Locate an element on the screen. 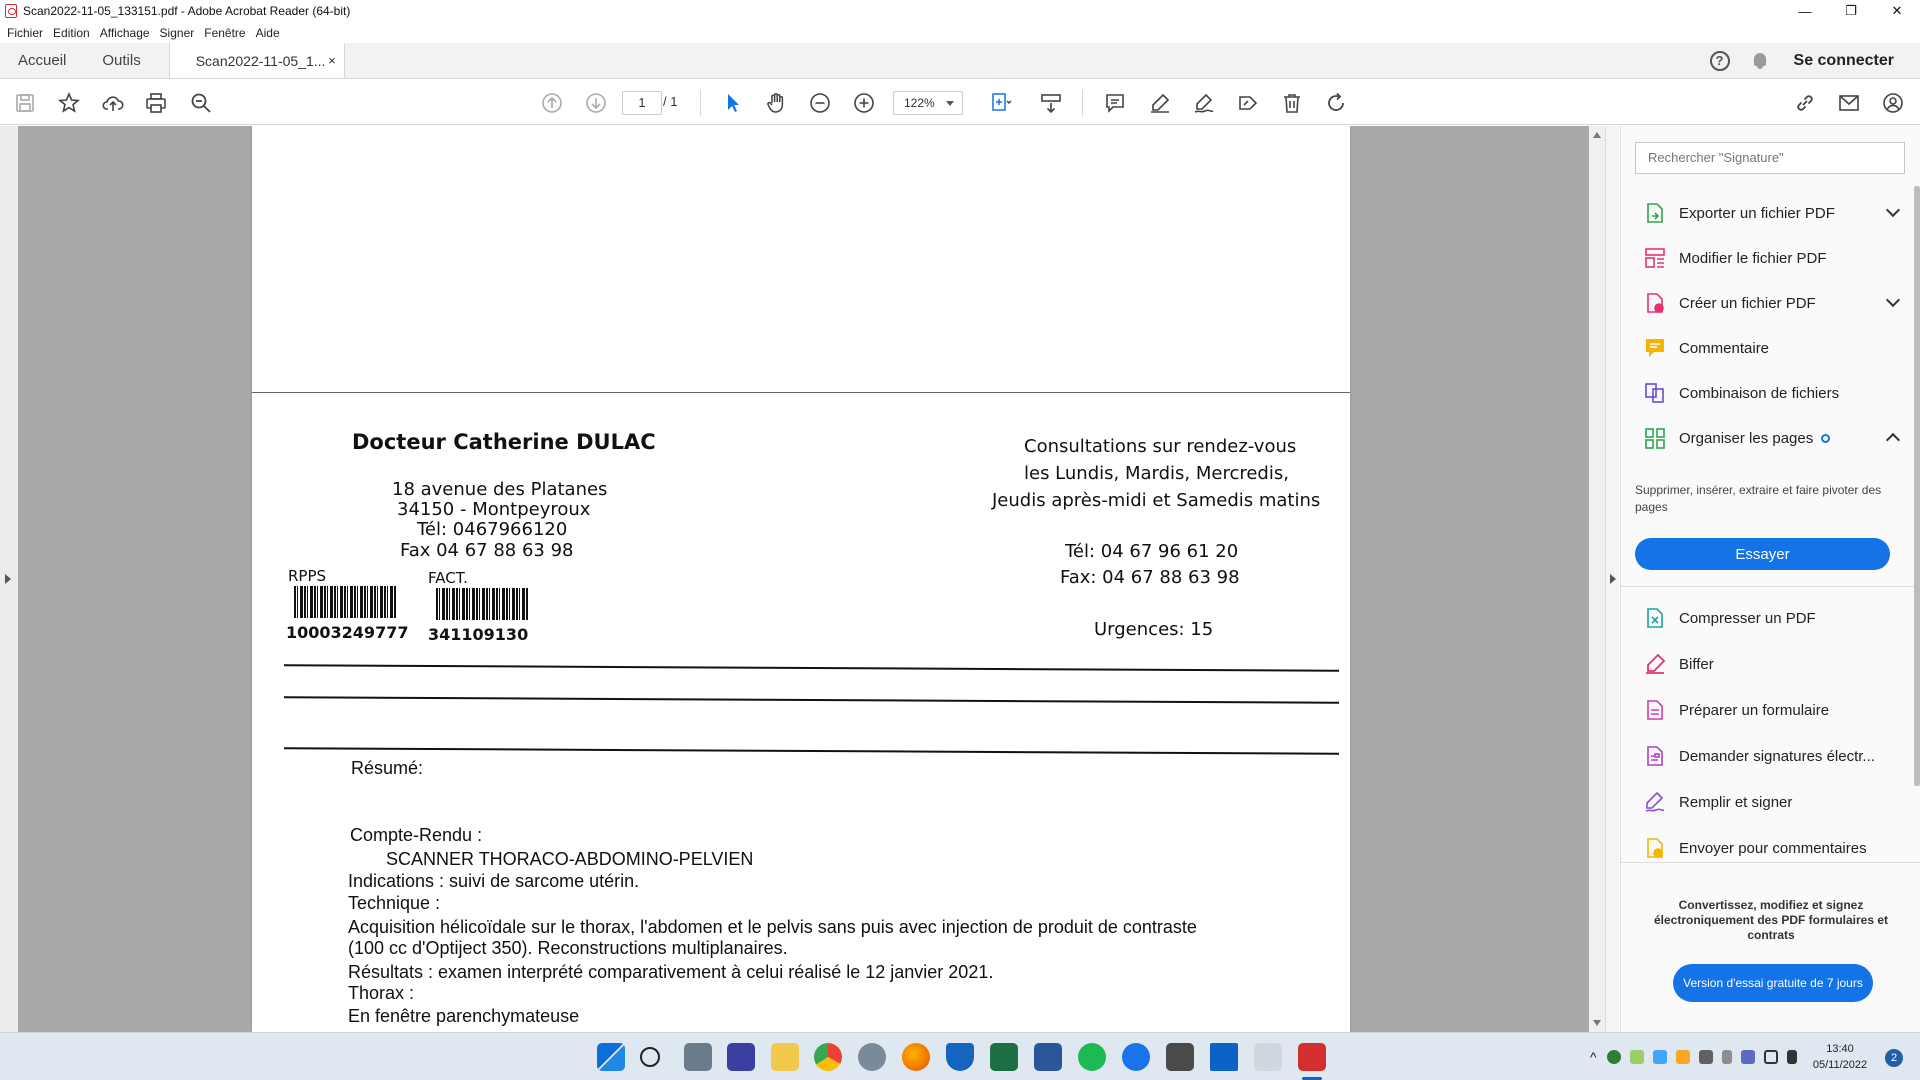 This screenshot has width=1920, height=1080. minimize-button: — is located at coordinates (1805, 11).